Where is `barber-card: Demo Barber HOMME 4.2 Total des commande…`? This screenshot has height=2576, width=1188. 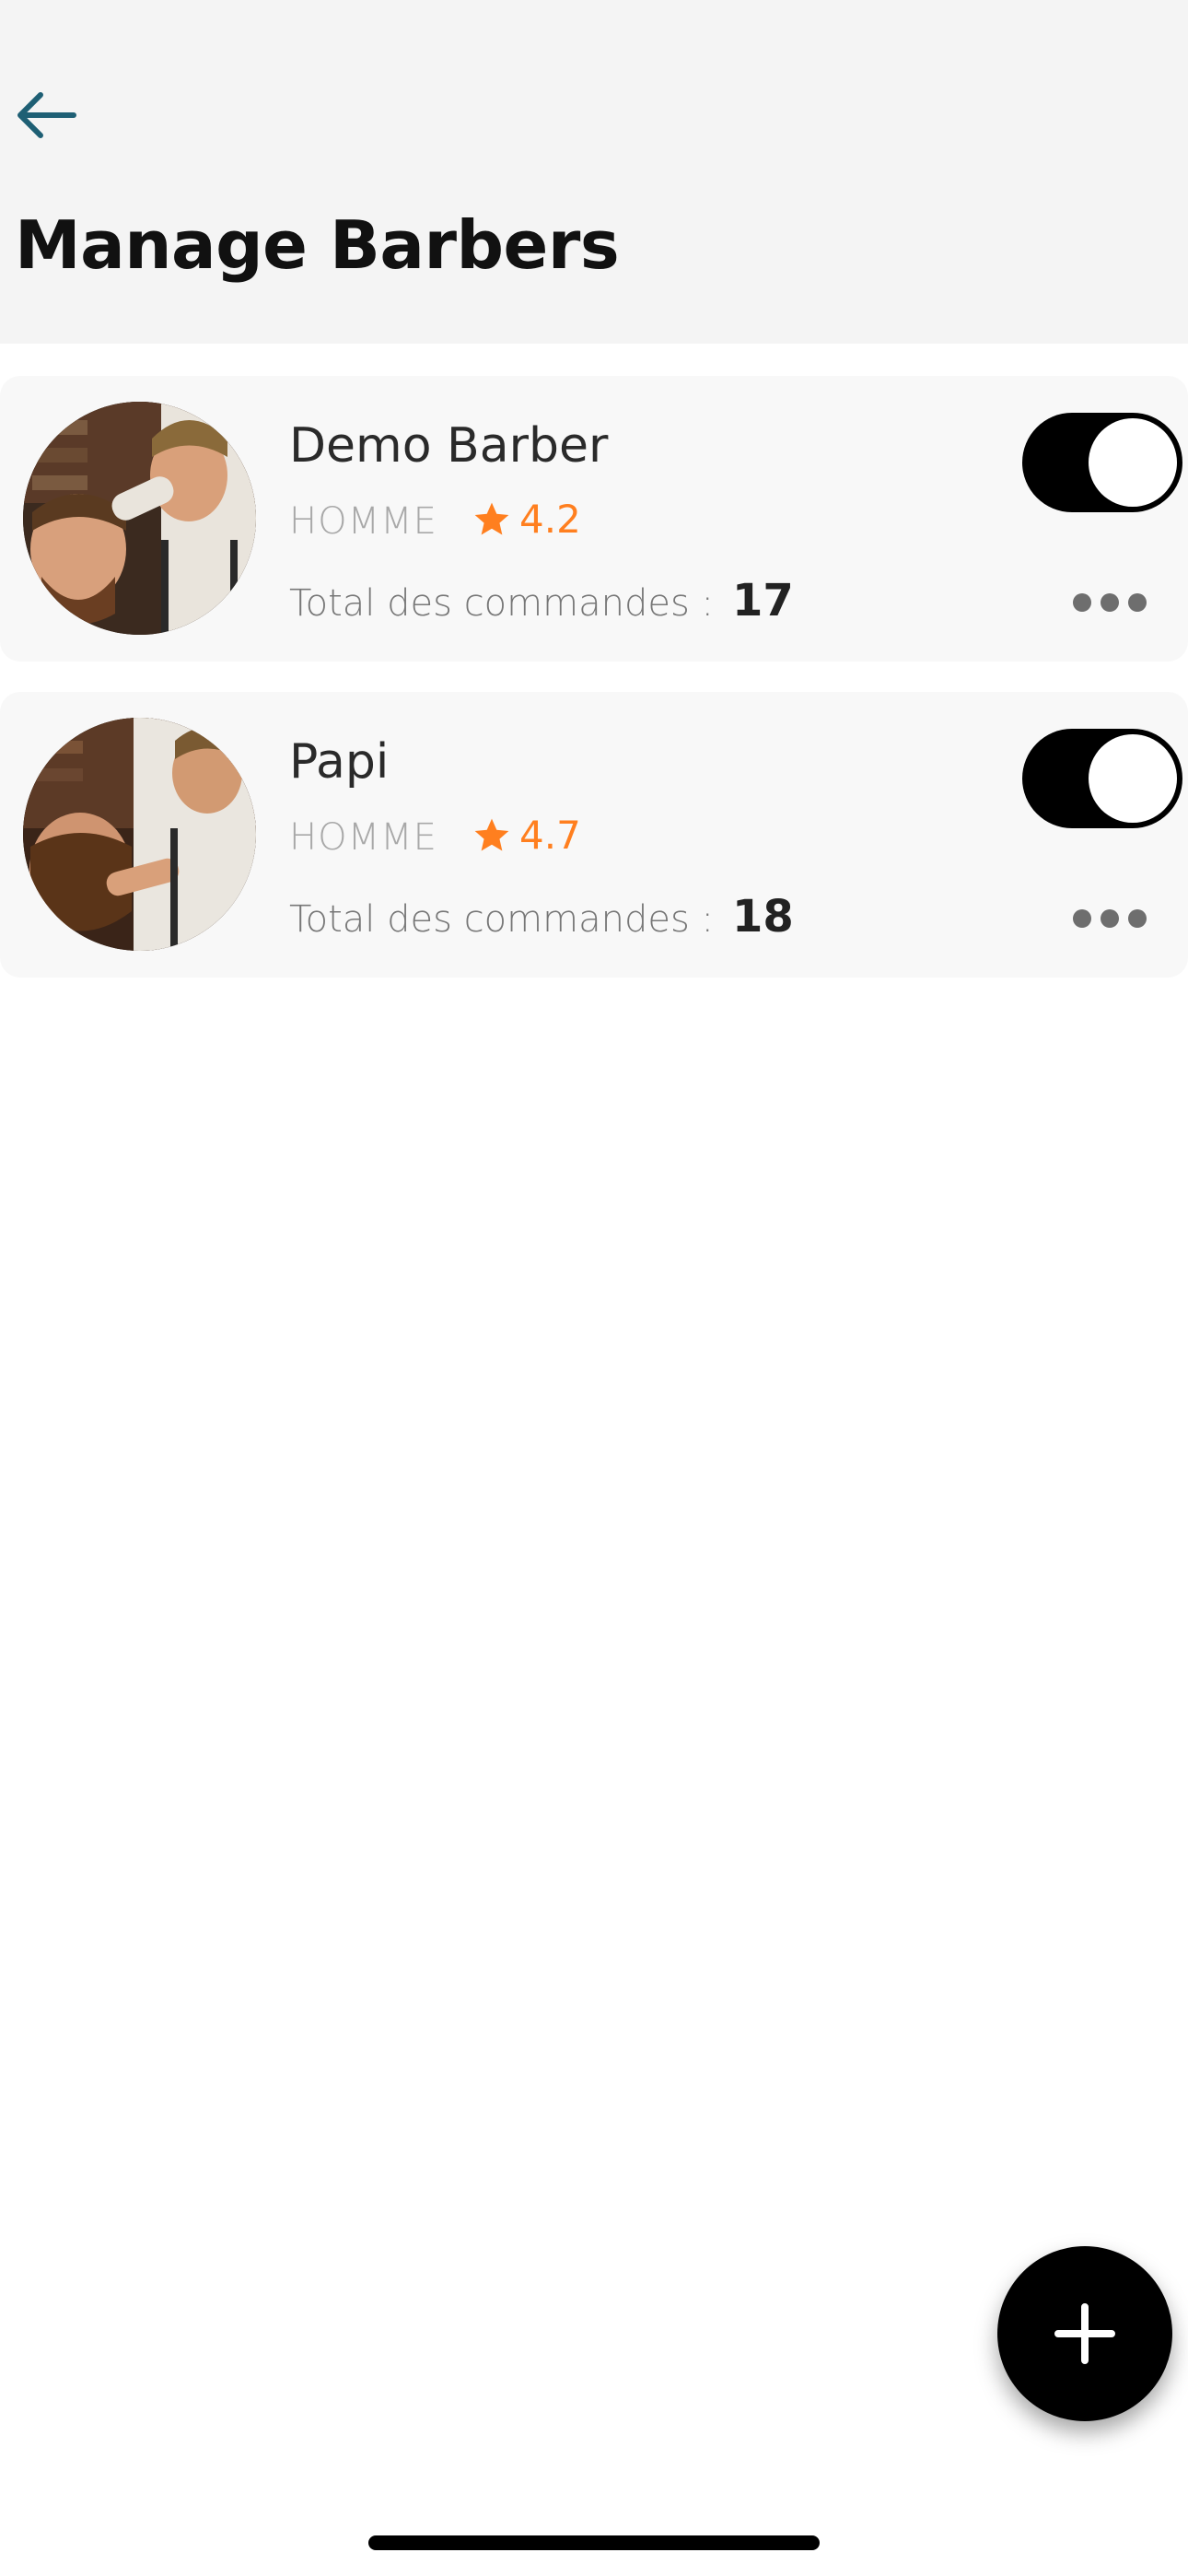 barber-card: Demo Barber HOMME 4.2 Total des commande… is located at coordinates (594, 519).